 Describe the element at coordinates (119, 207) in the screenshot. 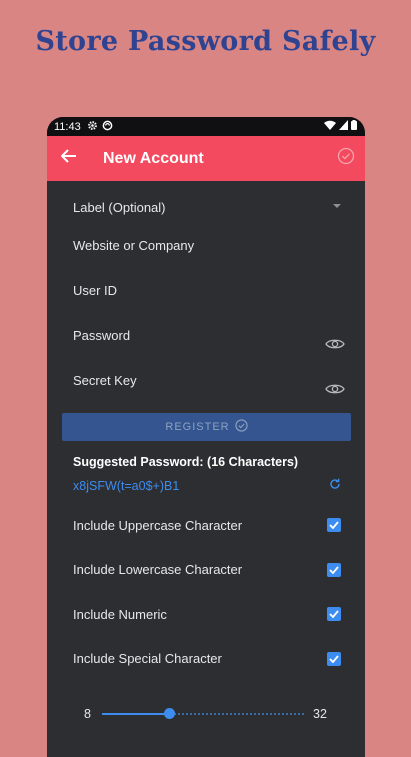

I see `label-dropdown-text: Label (Optional)` at that location.